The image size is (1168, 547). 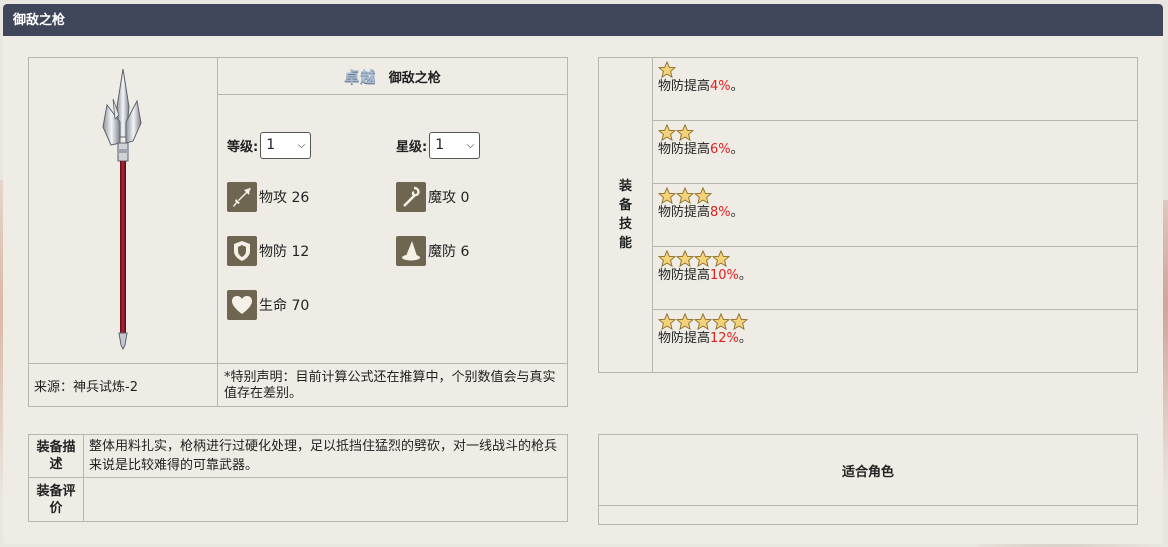 I want to click on level-label: 等级:, so click(x=243, y=147).